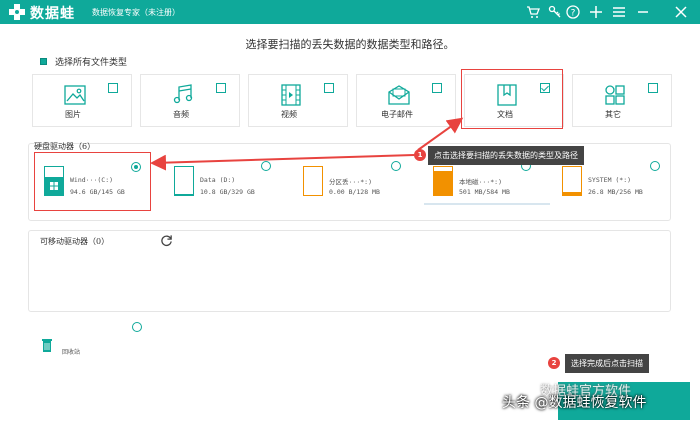 The height and width of the screenshot is (425, 700). Describe the element at coordinates (73, 114) in the screenshot. I see `type-label-images: 图片` at that location.